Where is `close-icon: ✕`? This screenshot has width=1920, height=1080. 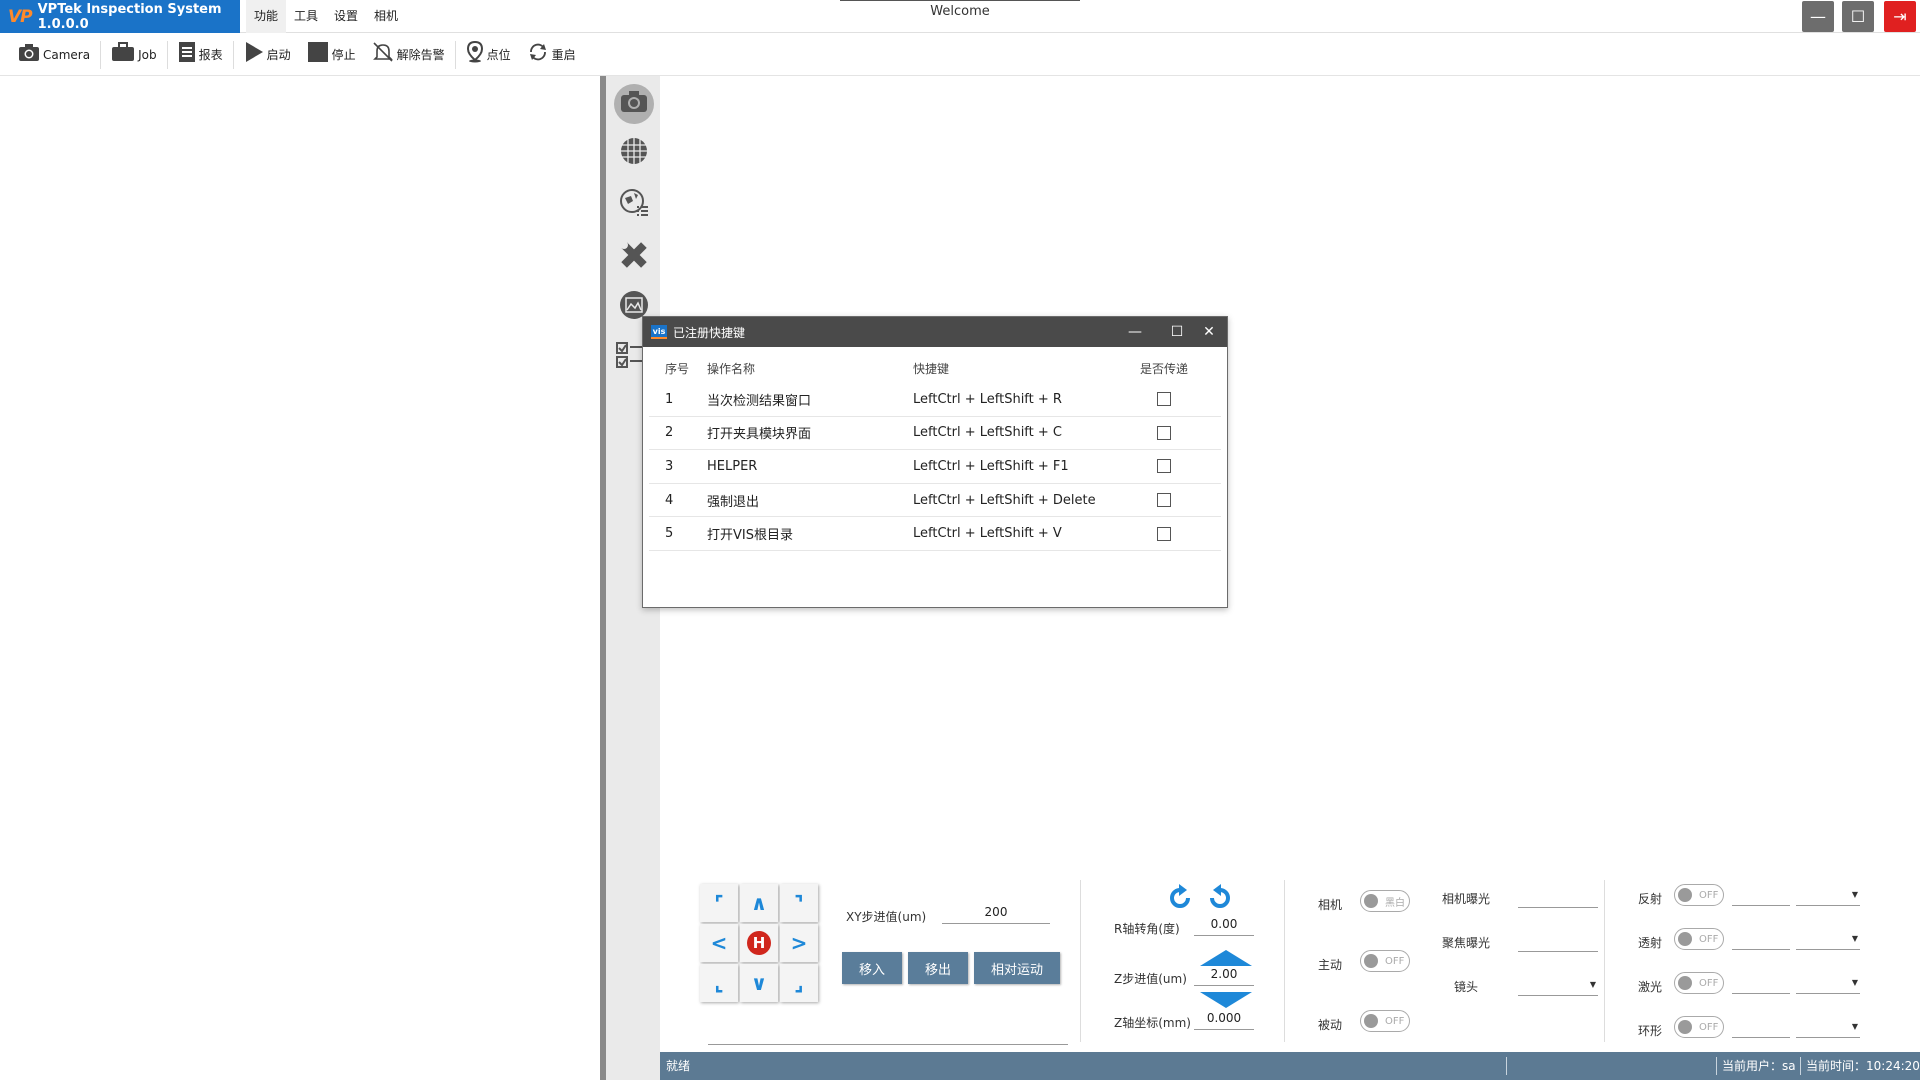 close-icon: ✕ is located at coordinates (1209, 332).